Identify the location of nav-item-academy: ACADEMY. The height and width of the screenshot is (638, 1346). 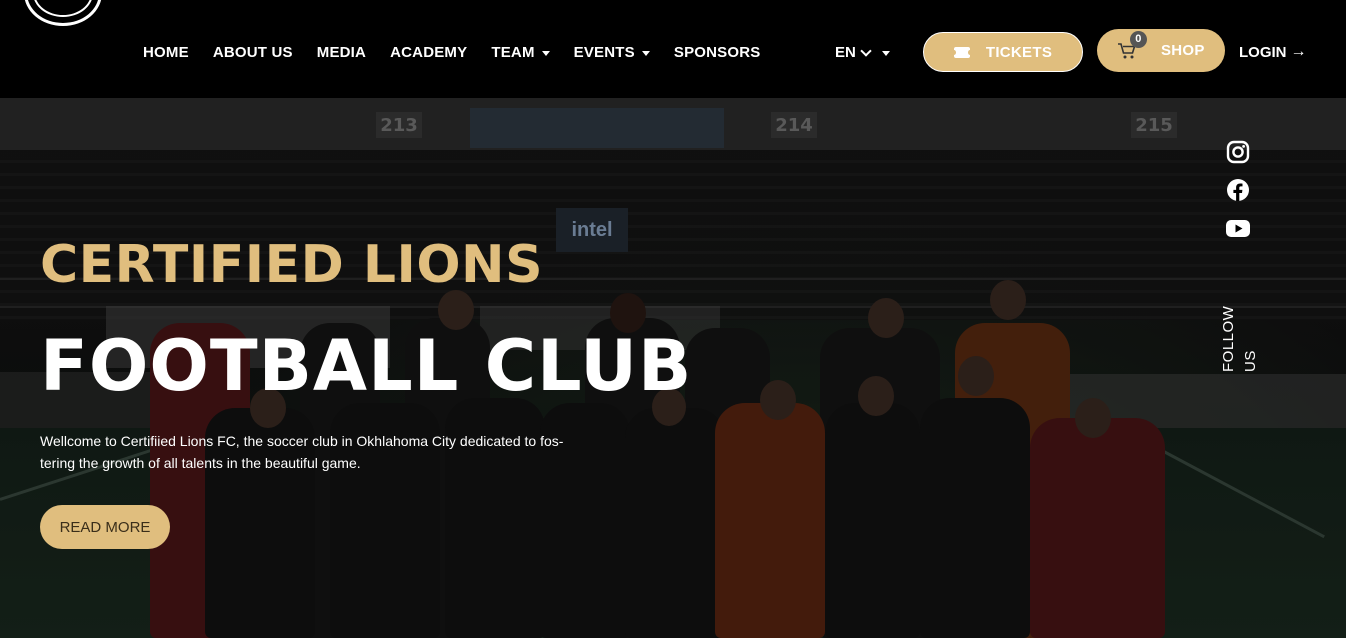
(428, 52).